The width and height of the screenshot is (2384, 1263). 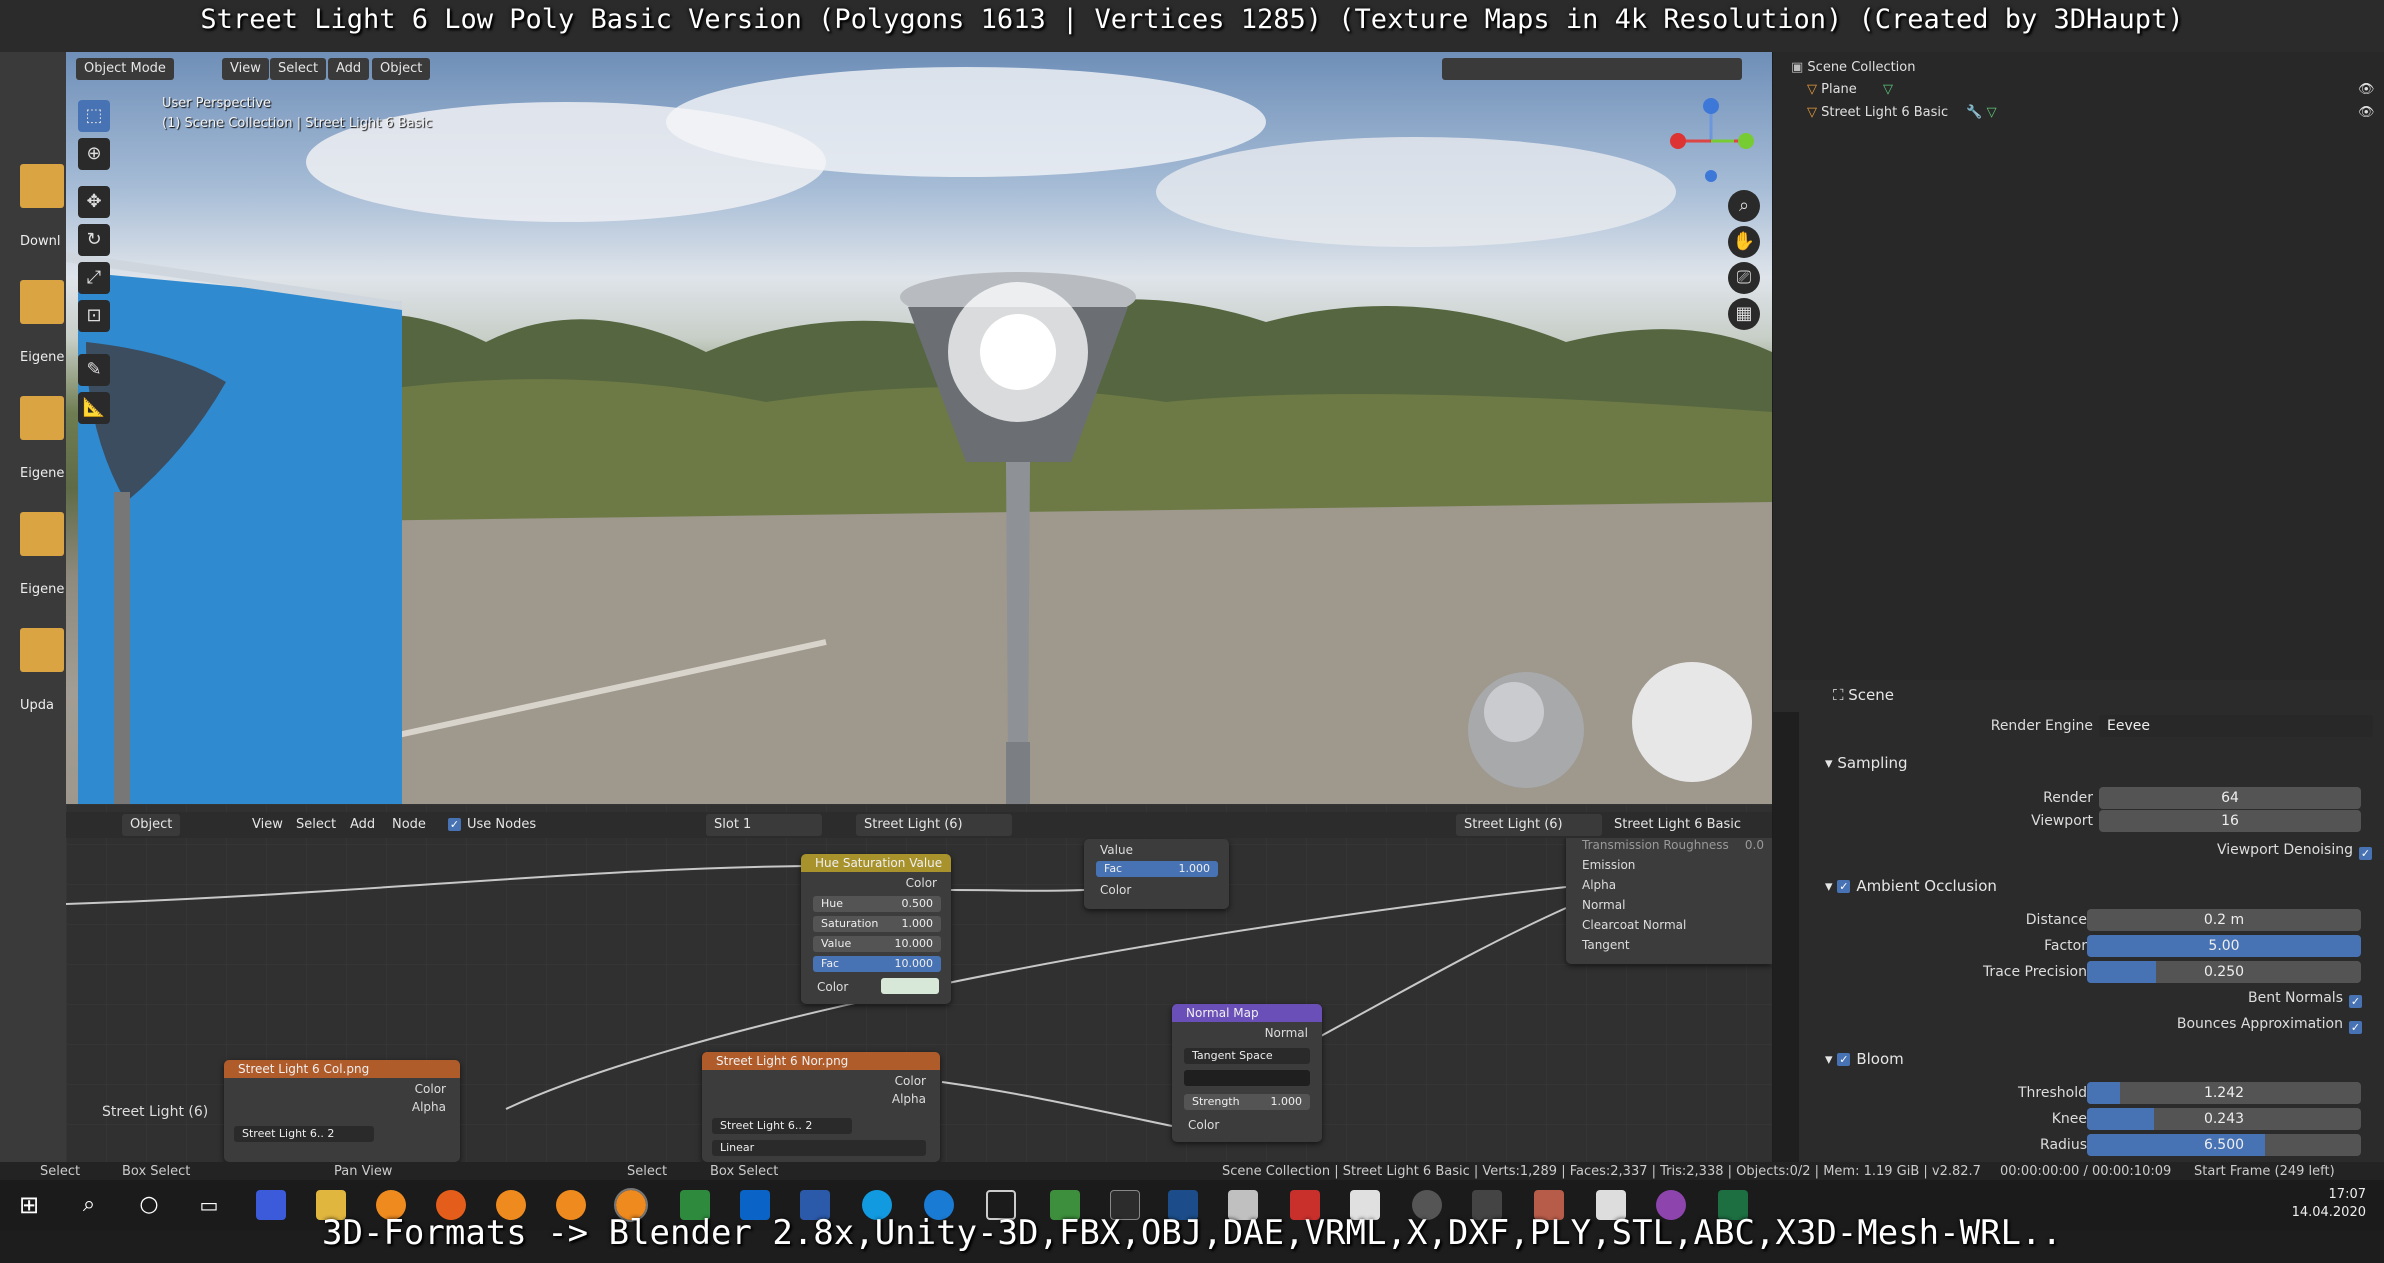 I want to click on node-menu-add: Add, so click(x=362, y=825).